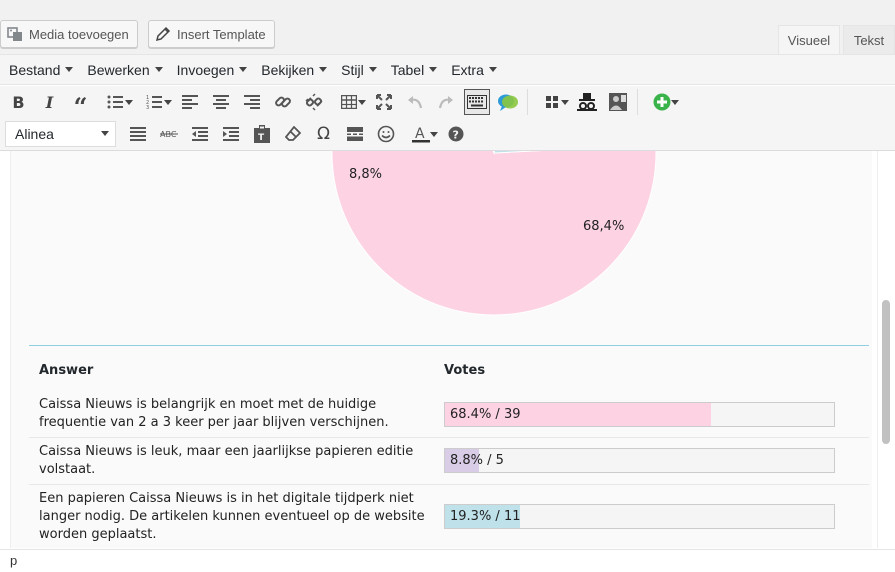 The image size is (895, 572). What do you see at coordinates (869, 40) in the screenshot?
I see `tab-text: Tekst` at bounding box center [869, 40].